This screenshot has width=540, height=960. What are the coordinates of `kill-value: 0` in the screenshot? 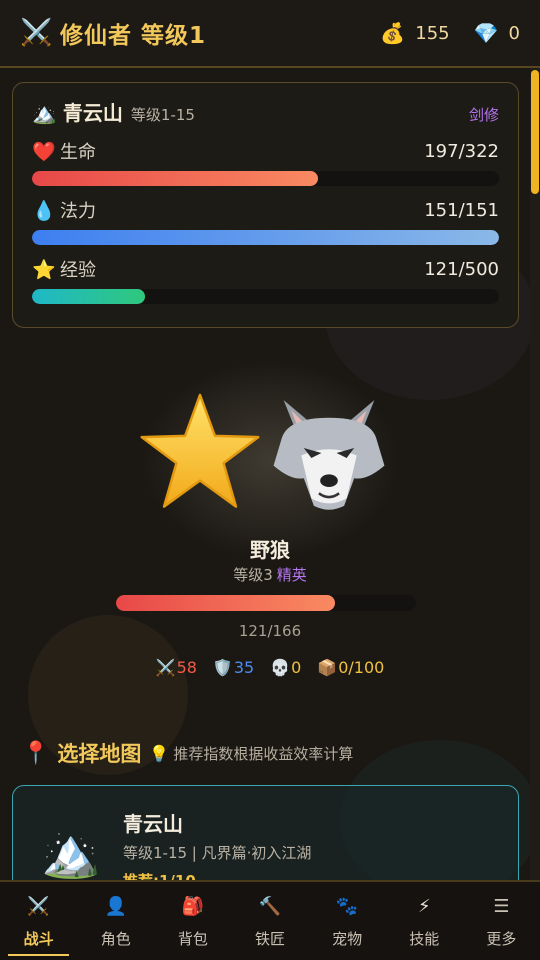 It's located at (296, 667).